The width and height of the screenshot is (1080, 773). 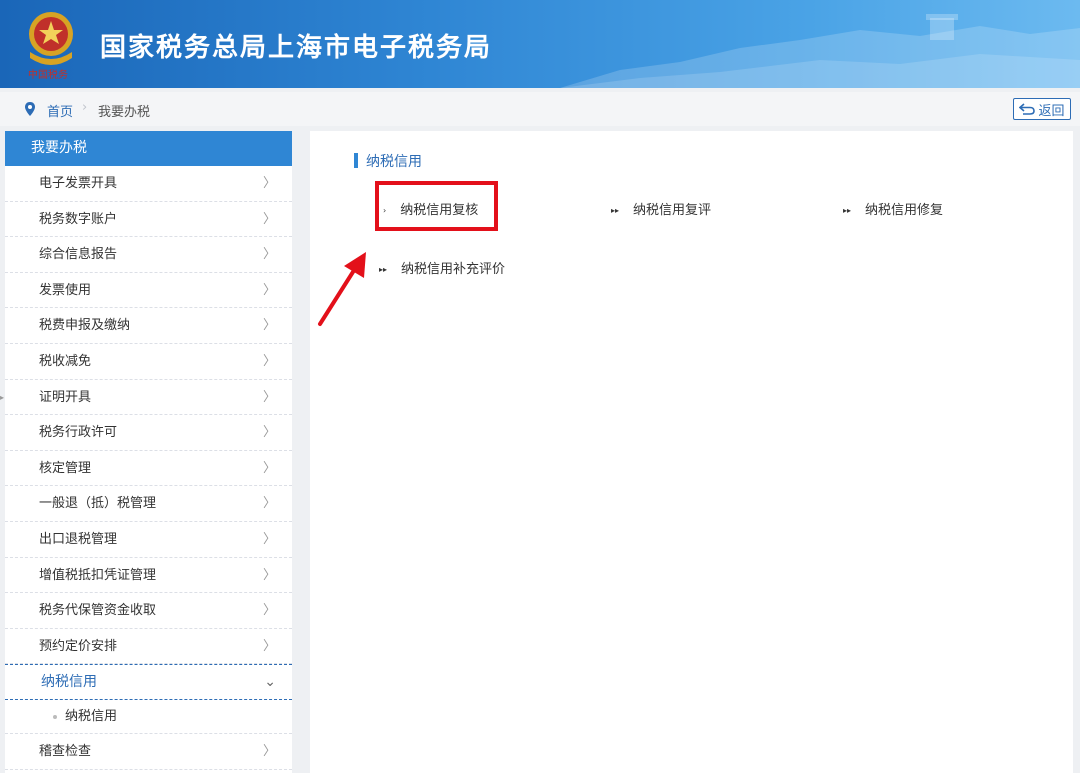 What do you see at coordinates (78, 433) in the screenshot?
I see `sidebar-item-label: 税务行政许可` at bounding box center [78, 433].